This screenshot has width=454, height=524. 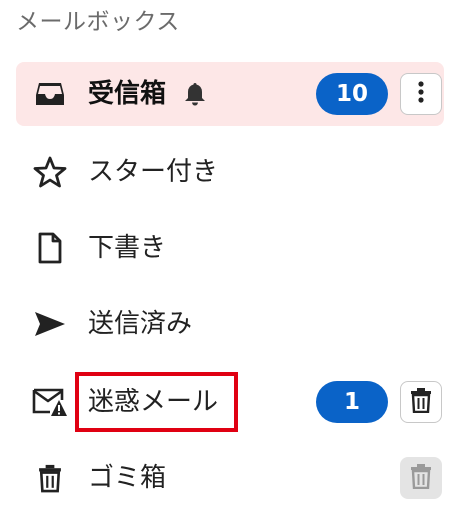 I want to click on folder-item-sent: 送信済み, so click(x=230, y=324).